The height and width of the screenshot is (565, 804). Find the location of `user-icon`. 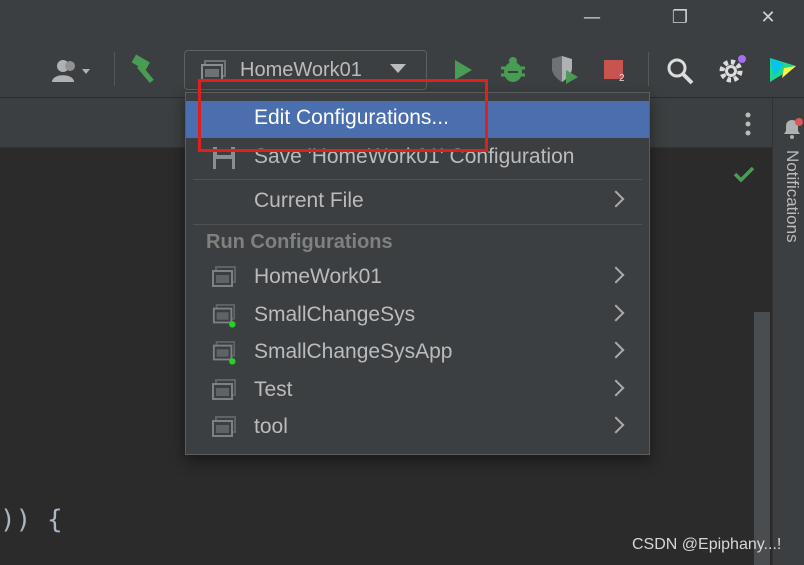

user-icon is located at coordinates (74, 71).